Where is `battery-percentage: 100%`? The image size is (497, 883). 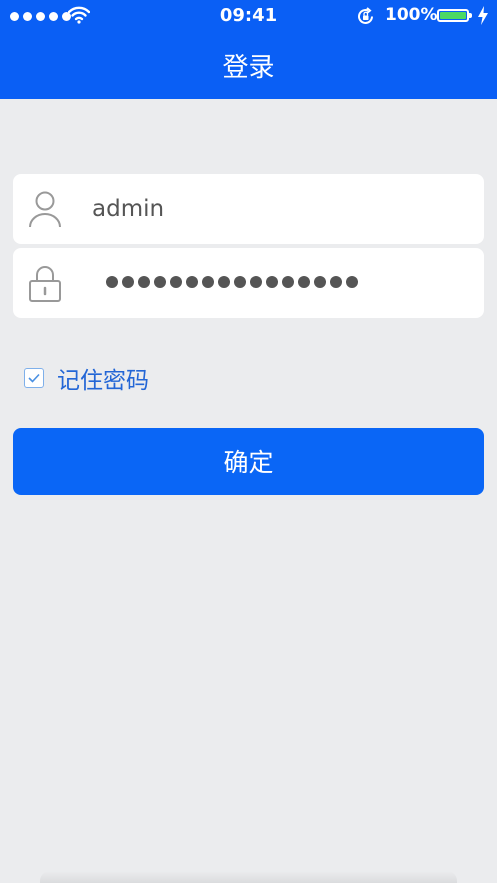
battery-percentage: 100% is located at coordinates (411, 15).